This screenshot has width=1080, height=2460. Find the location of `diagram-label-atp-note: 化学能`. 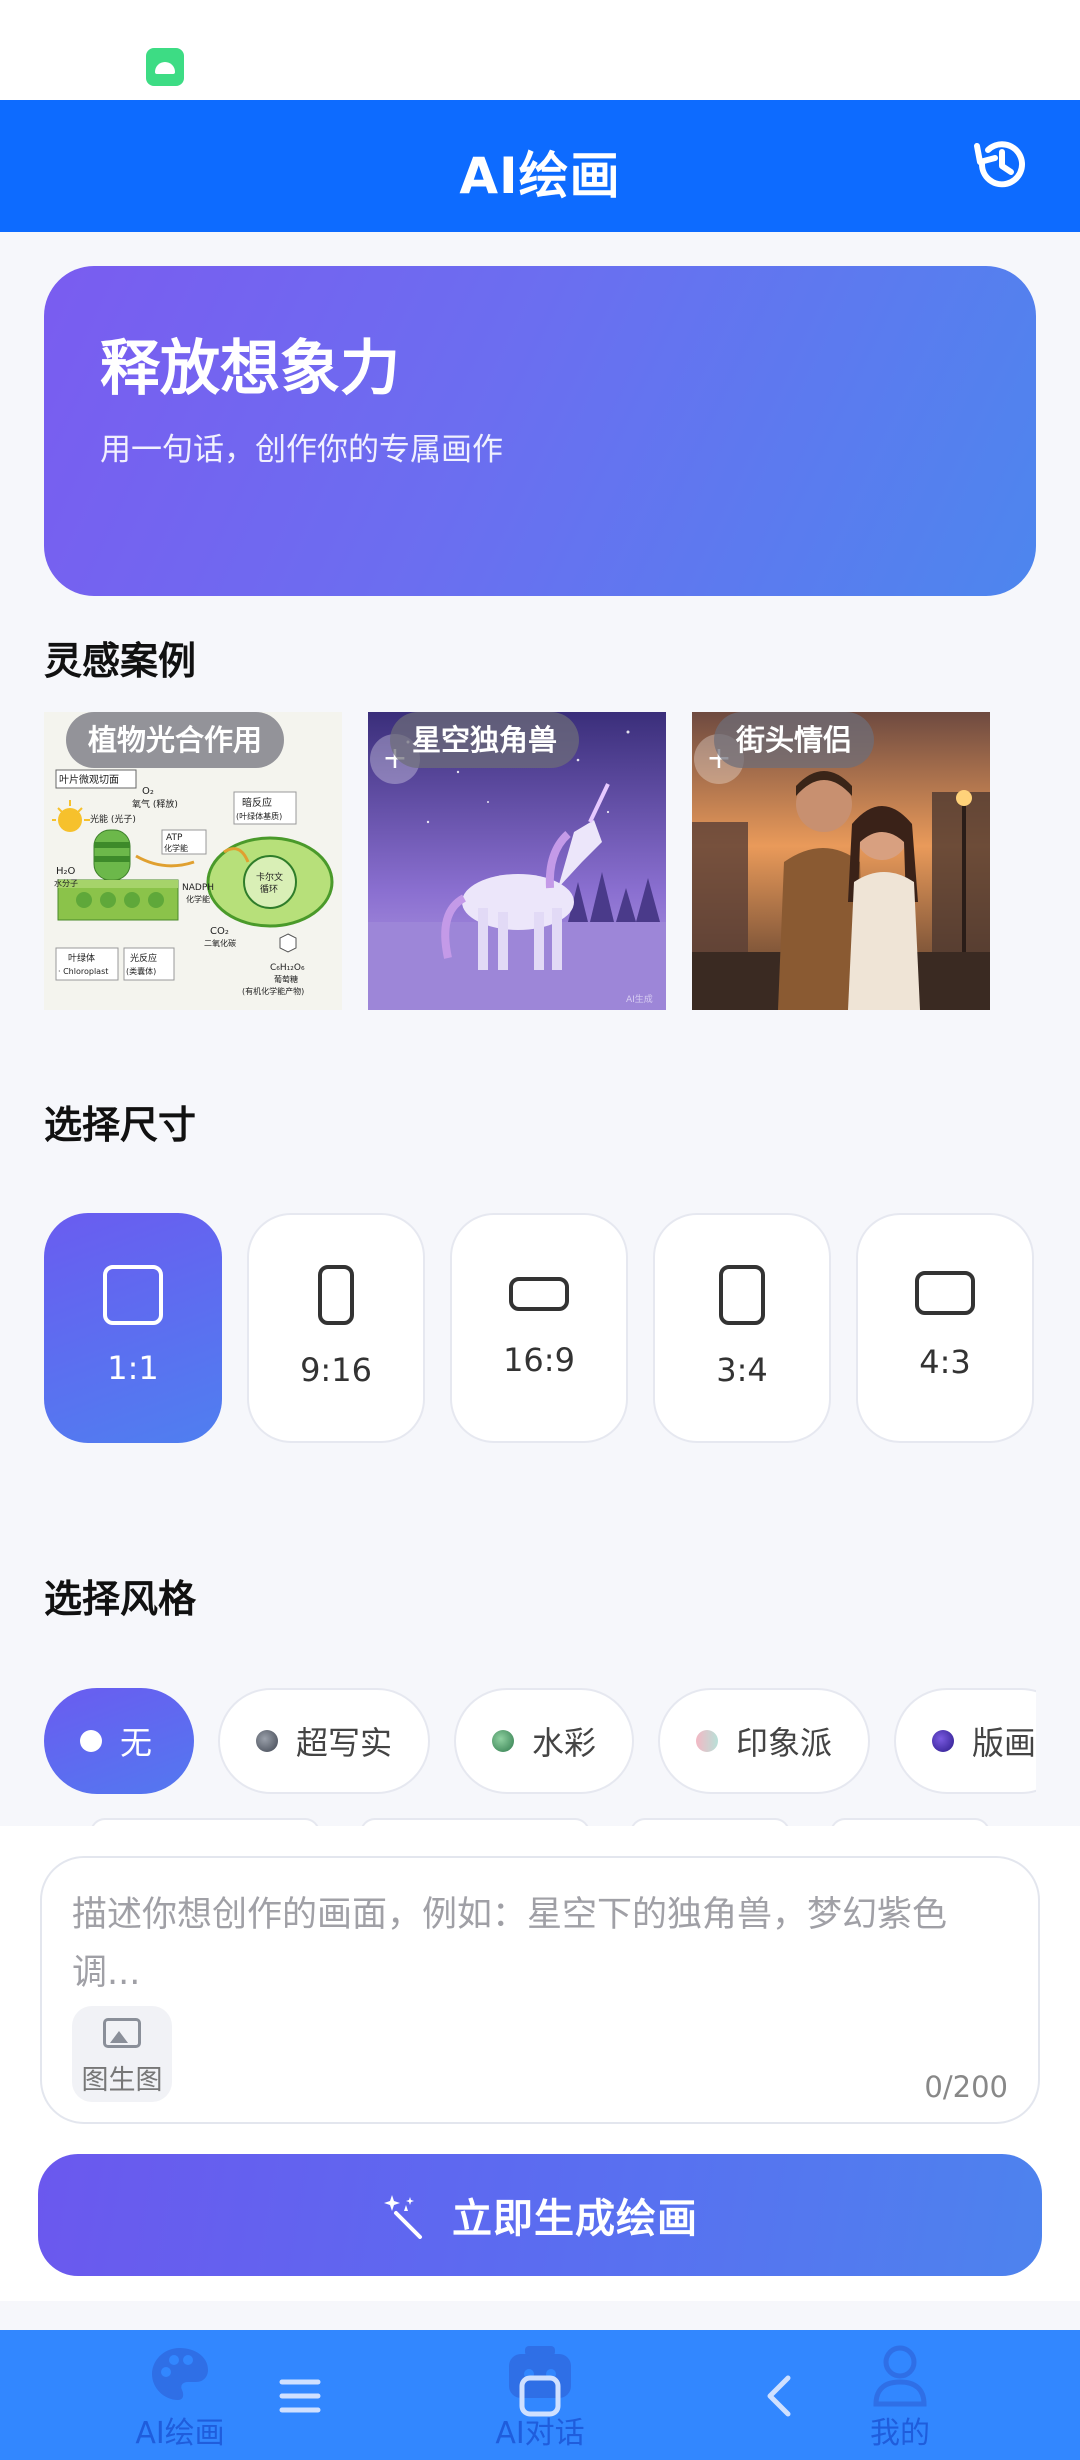

diagram-label-atp-note: 化学能 is located at coordinates (176, 848).